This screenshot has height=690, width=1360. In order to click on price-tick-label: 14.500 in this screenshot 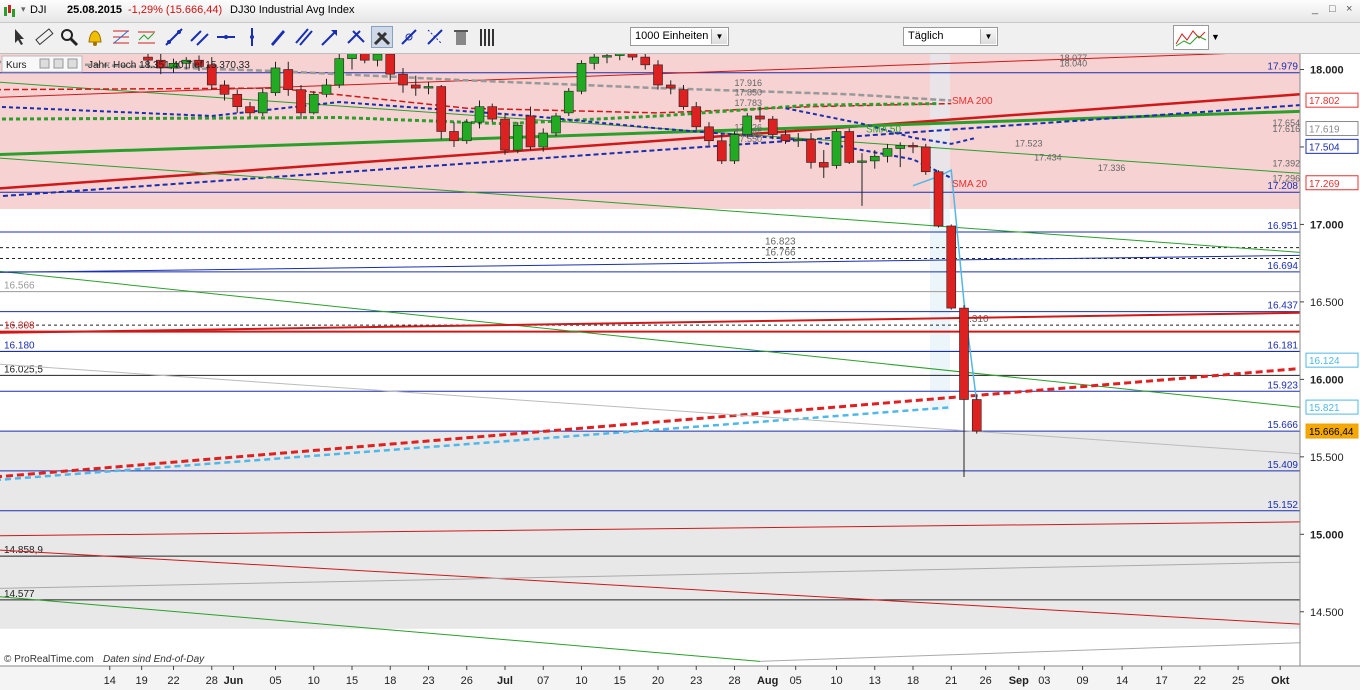, I will do `click(1327, 613)`.